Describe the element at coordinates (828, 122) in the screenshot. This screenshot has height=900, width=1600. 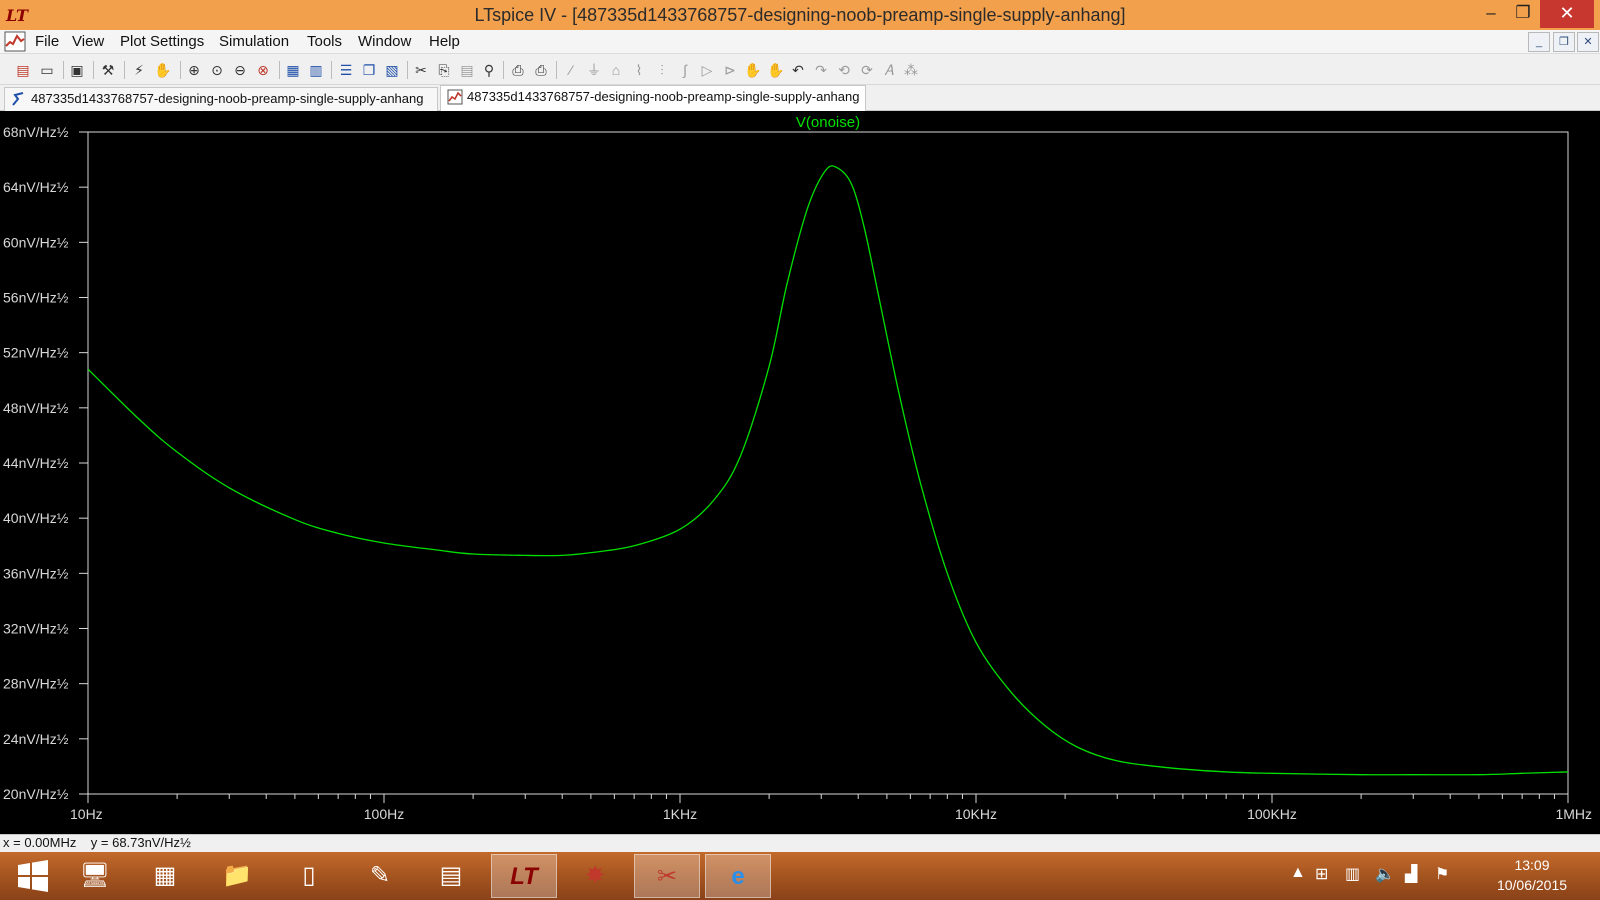
I see `trace-label-vonoise: V(onoise)` at that location.